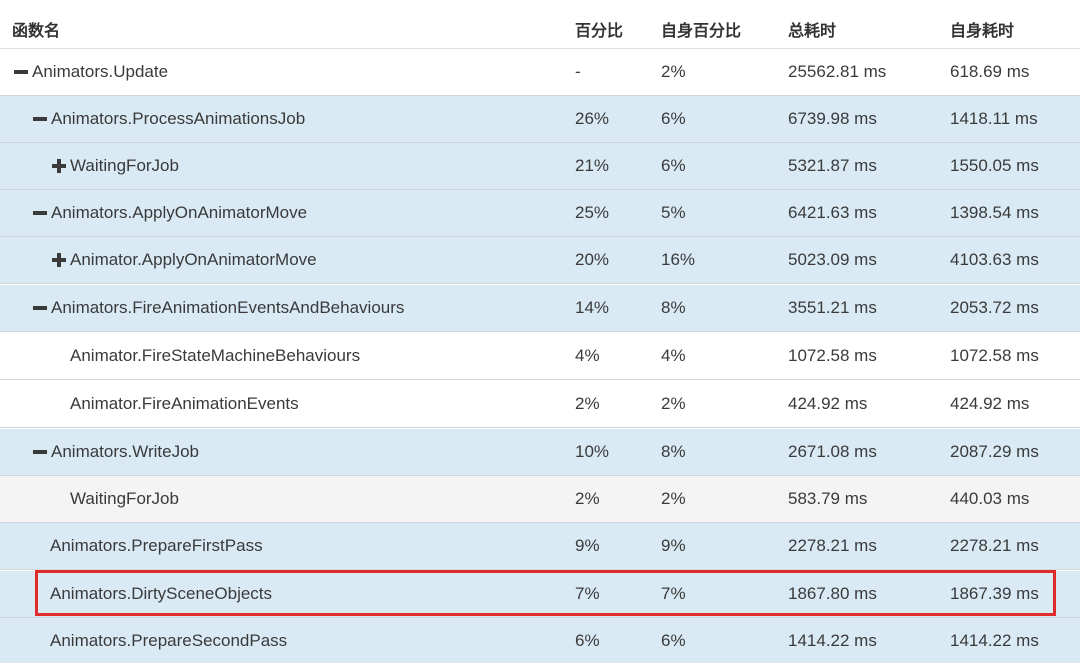  What do you see at coordinates (832, 259) in the screenshot?
I see `total-time-cell: 5023.09 ms` at bounding box center [832, 259].